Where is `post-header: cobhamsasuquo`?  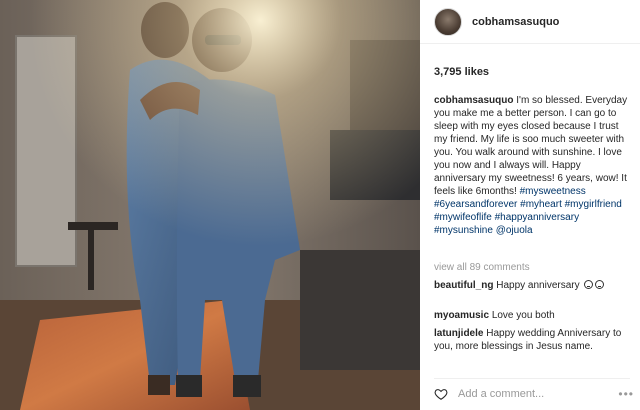 post-header: cobhamsasuquo is located at coordinates (530, 22).